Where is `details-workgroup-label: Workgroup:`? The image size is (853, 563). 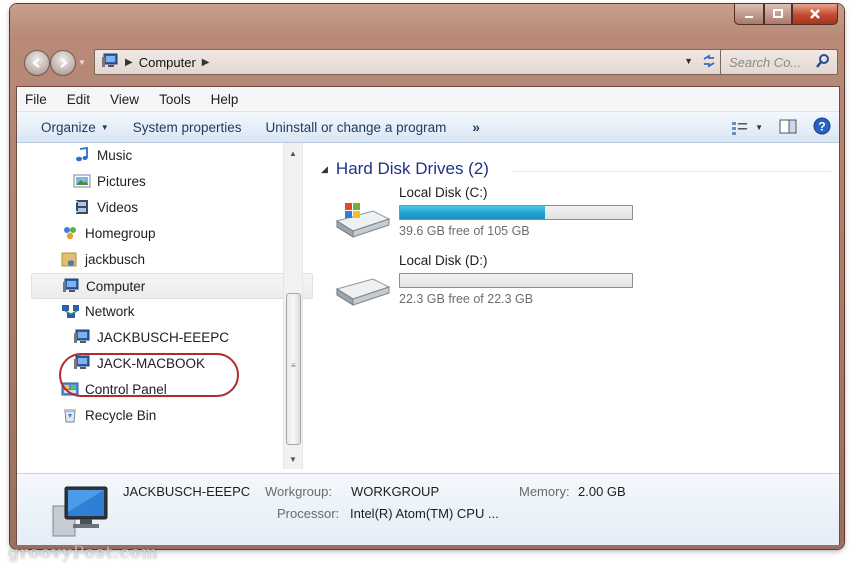
details-workgroup-label: Workgroup: is located at coordinates (298, 491).